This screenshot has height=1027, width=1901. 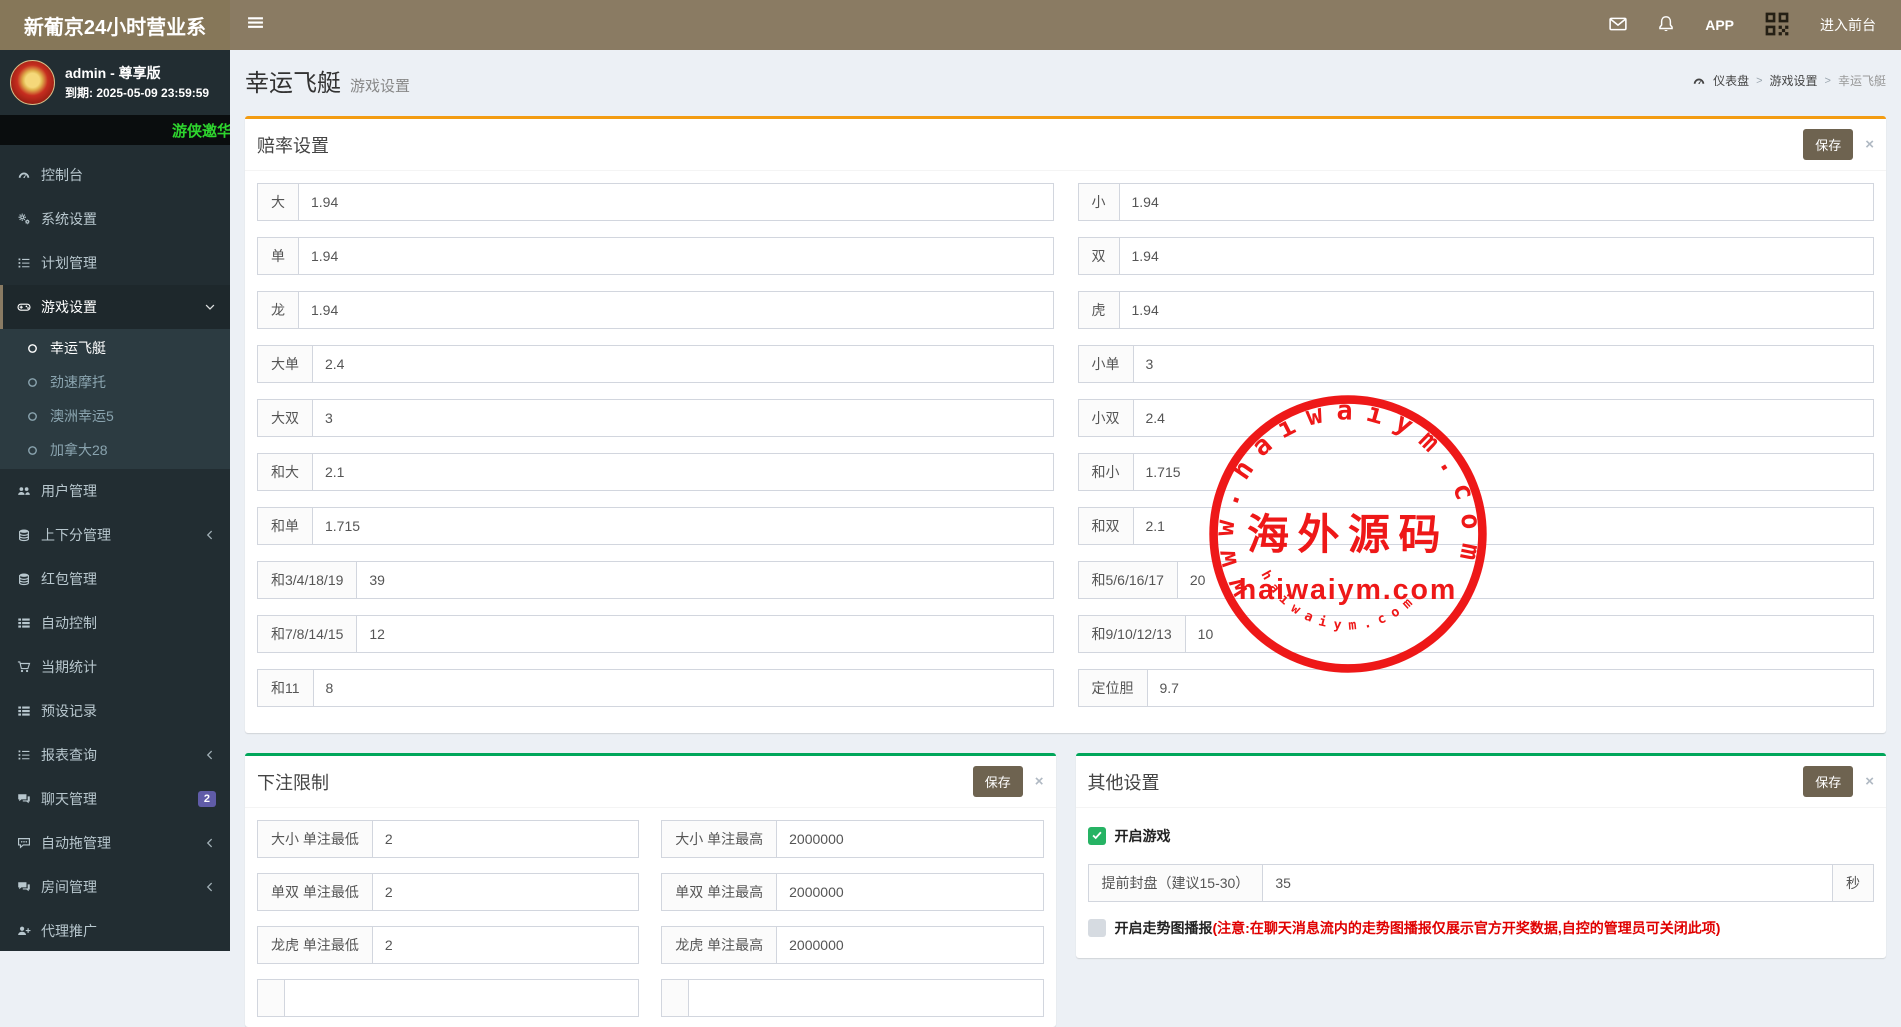 What do you see at coordinates (284, 364) in the screenshot?
I see `odds-label: 大单` at bounding box center [284, 364].